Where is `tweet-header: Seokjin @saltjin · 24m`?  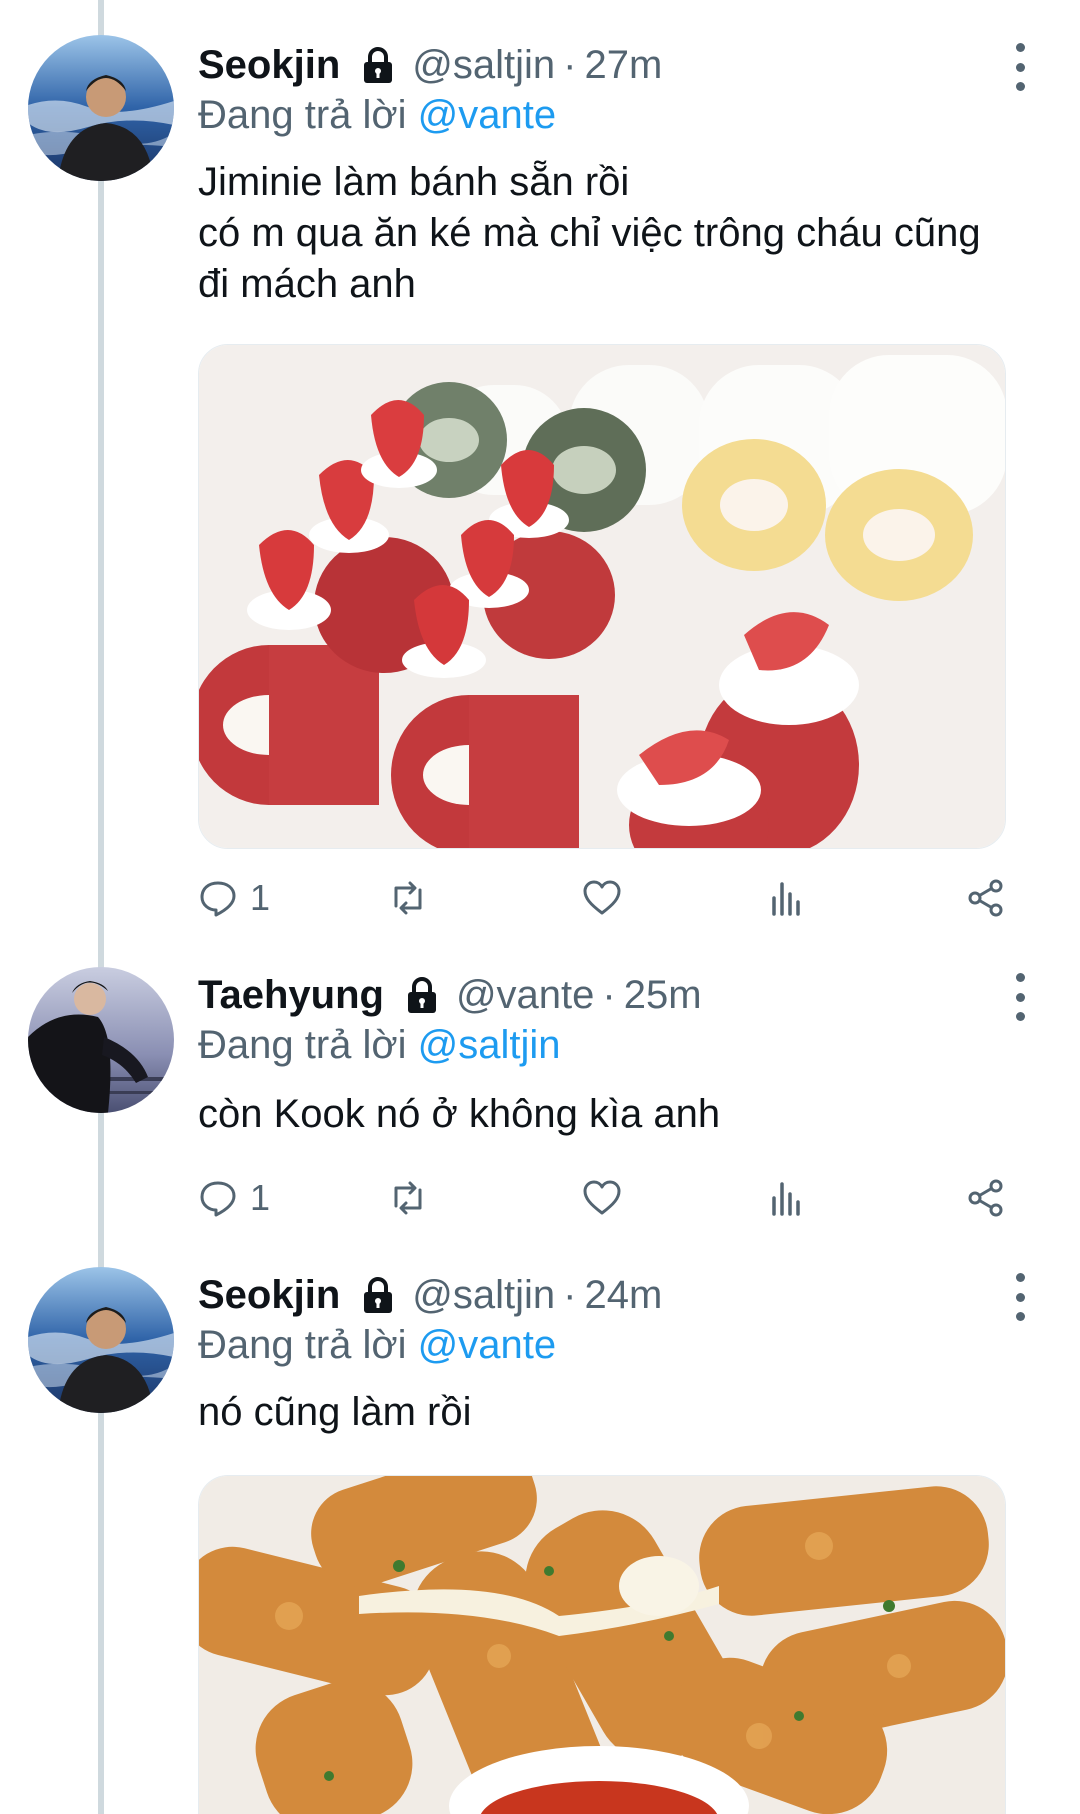 tweet-header: Seokjin @saltjin · 24m is located at coordinates (430, 1295).